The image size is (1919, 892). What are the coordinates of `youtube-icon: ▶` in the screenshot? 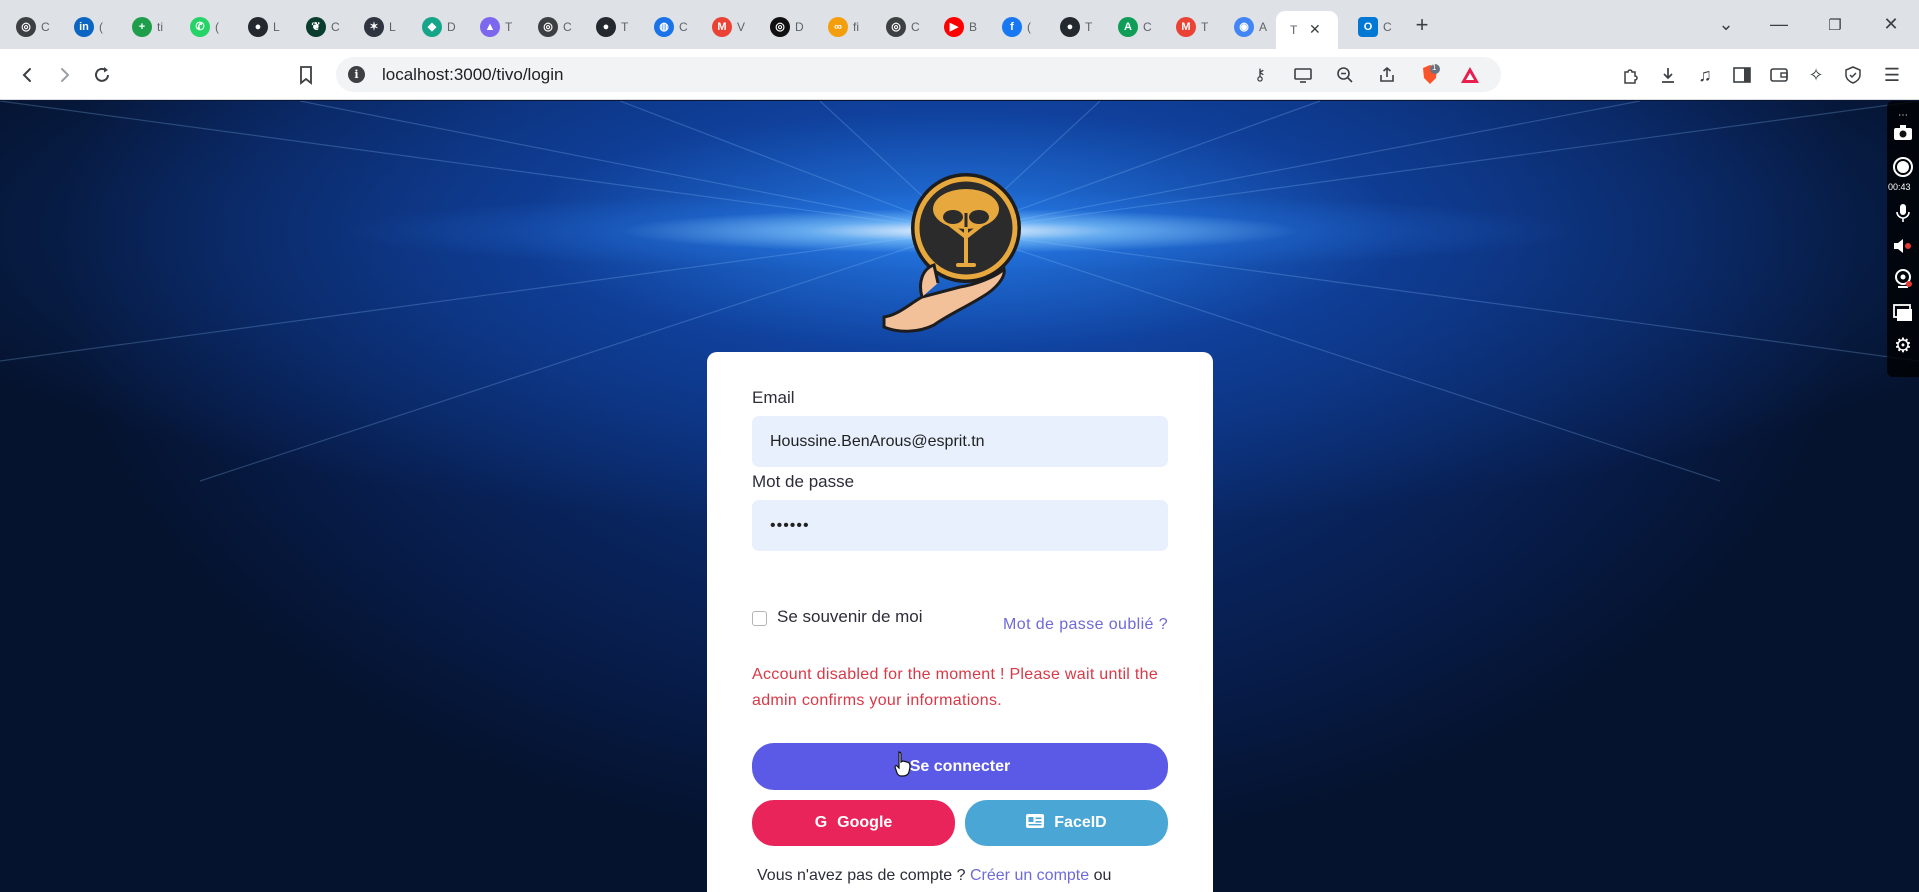 It's located at (954, 26).